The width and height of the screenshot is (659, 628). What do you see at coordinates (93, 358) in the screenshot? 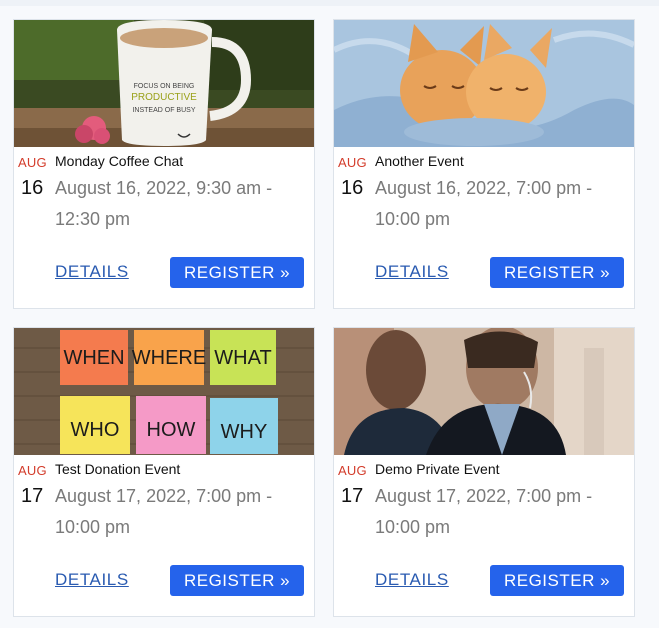
I see `note-text-when: WHEN` at bounding box center [93, 358].